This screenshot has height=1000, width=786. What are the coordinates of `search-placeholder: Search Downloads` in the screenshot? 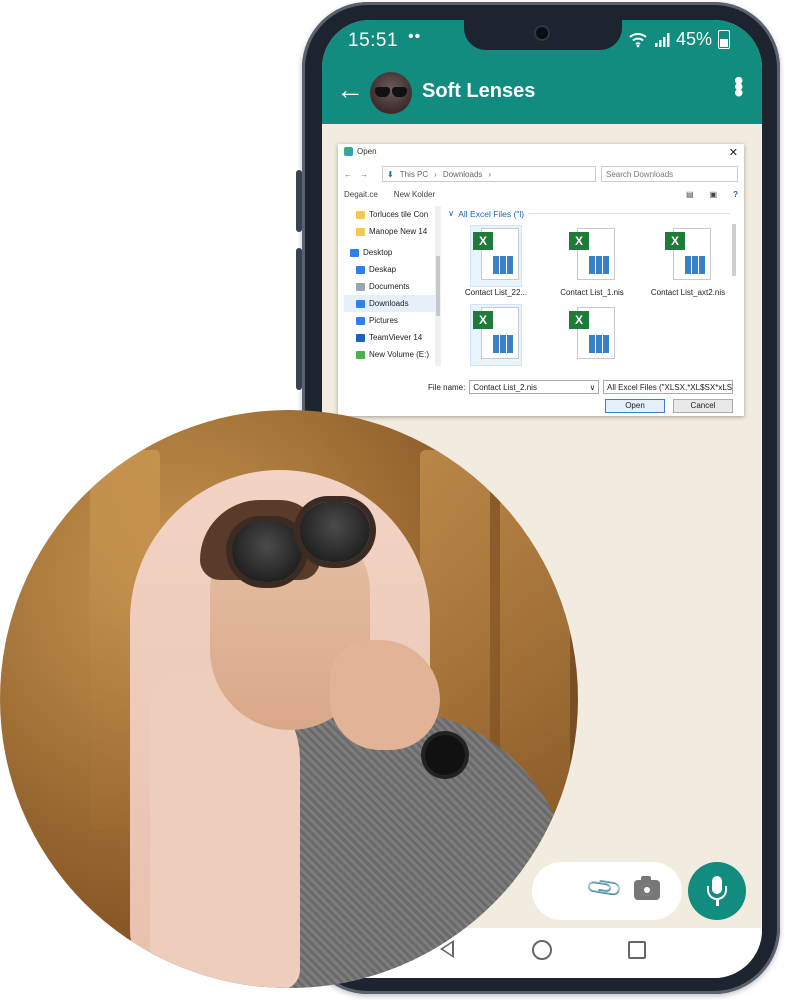 It's located at (640, 174).